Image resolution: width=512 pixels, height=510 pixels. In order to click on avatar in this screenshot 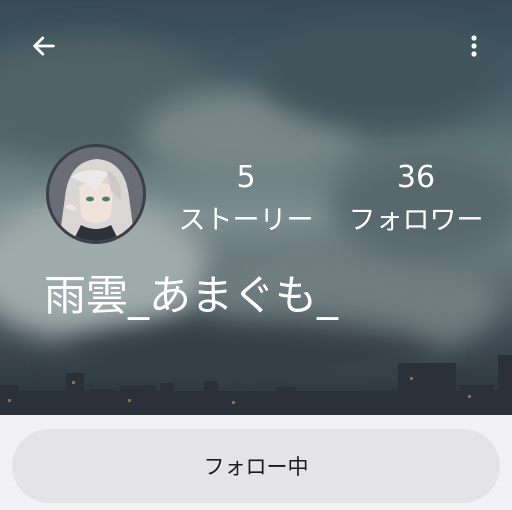, I will do `click(96, 194)`.